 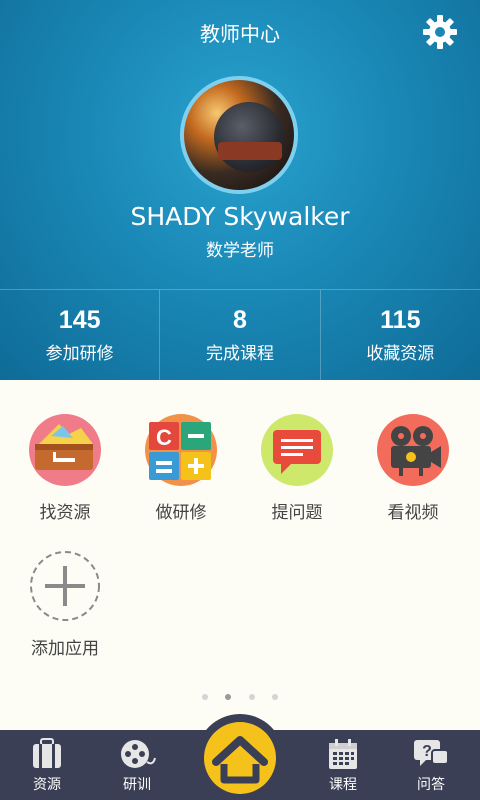 I want to click on nav-label: 问答, so click(x=431, y=785).